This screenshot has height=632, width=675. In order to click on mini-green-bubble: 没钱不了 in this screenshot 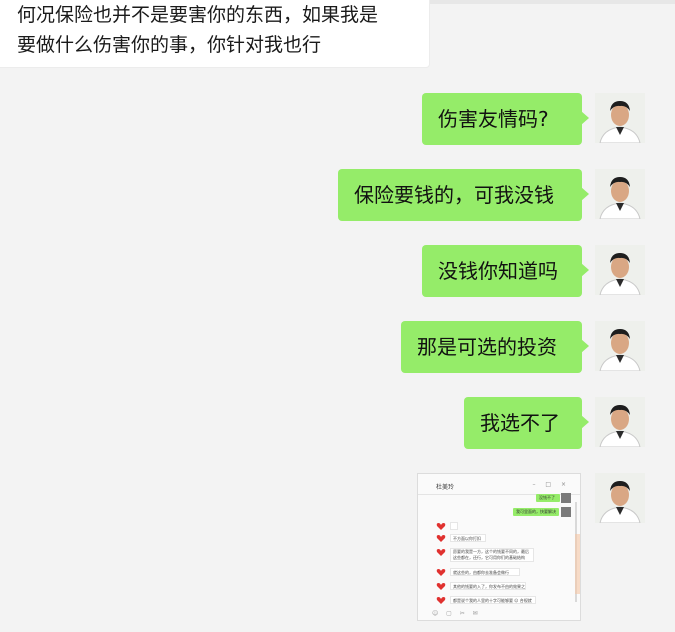, I will do `click(548, 498)`.